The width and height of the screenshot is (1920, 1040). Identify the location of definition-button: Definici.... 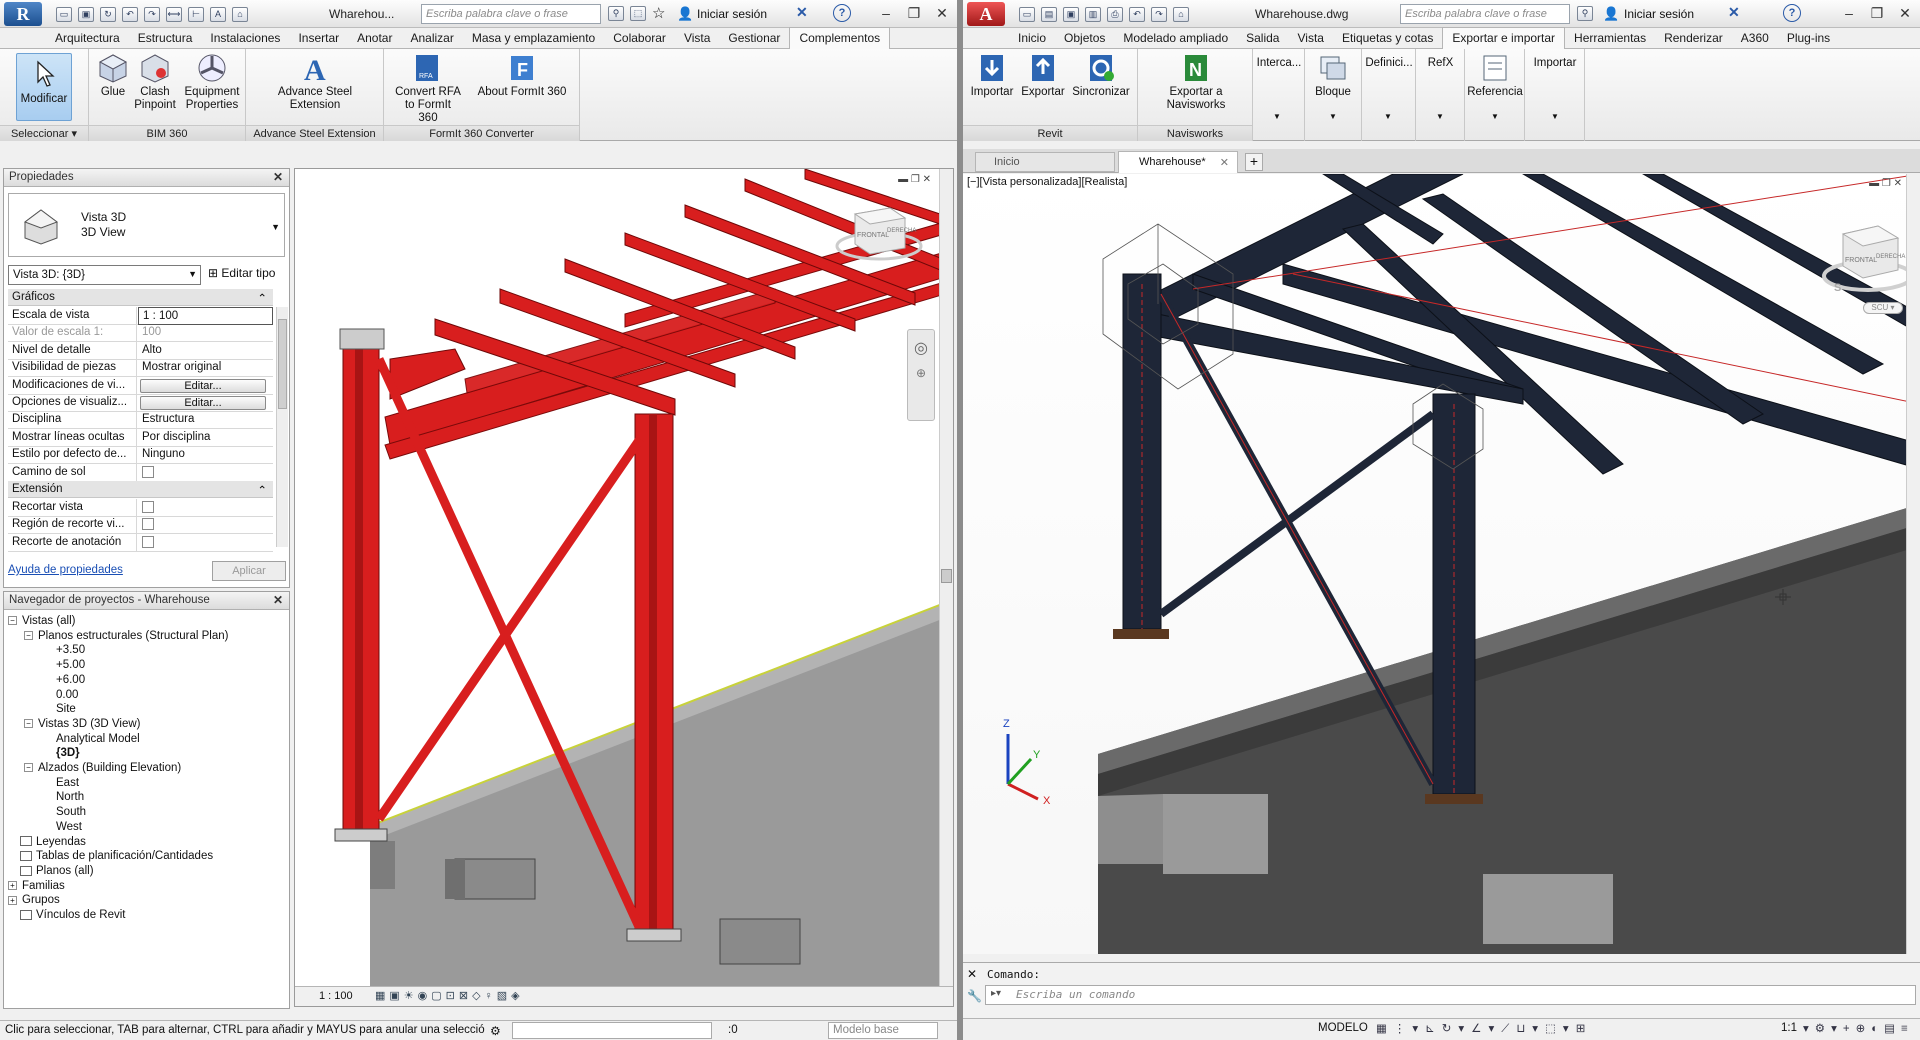
(1389, 63).